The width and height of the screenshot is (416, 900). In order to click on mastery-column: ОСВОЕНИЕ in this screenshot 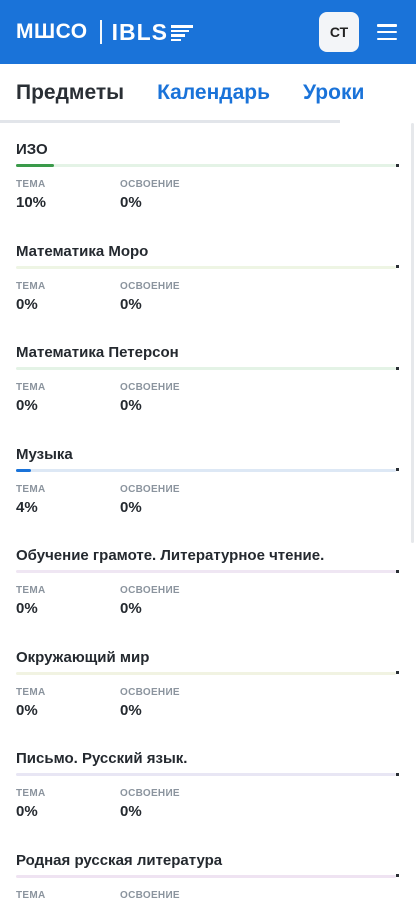, I will do `click(150, 895)`.